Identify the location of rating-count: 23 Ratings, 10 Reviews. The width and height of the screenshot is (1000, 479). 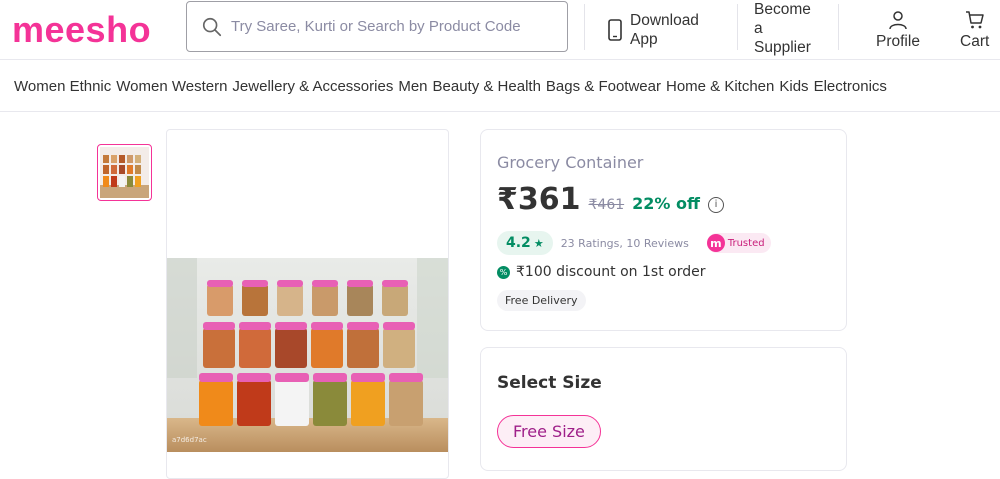
(625, 243).